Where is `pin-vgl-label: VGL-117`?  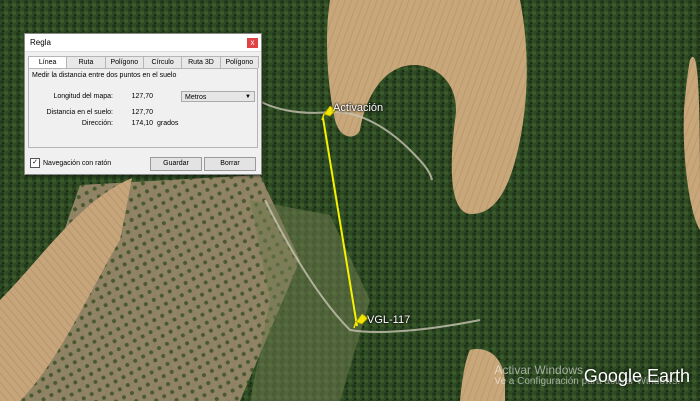 pin-vgl-label: VGL-117 is located at coordinates (388, 320).